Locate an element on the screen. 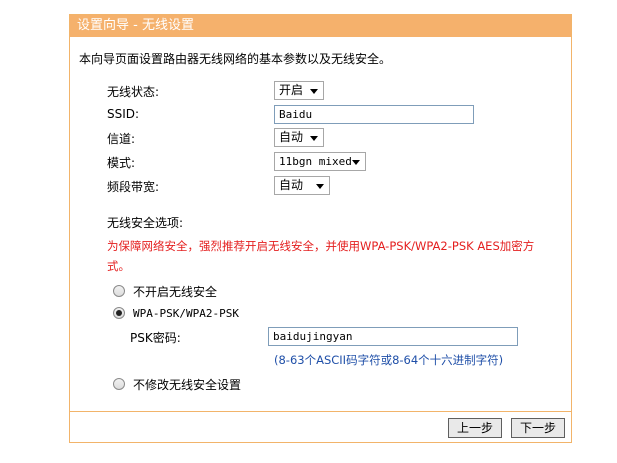 This screenshot has height=463, width=617. mode-value: 11bgn mixed is located at coordinates (315, 161).